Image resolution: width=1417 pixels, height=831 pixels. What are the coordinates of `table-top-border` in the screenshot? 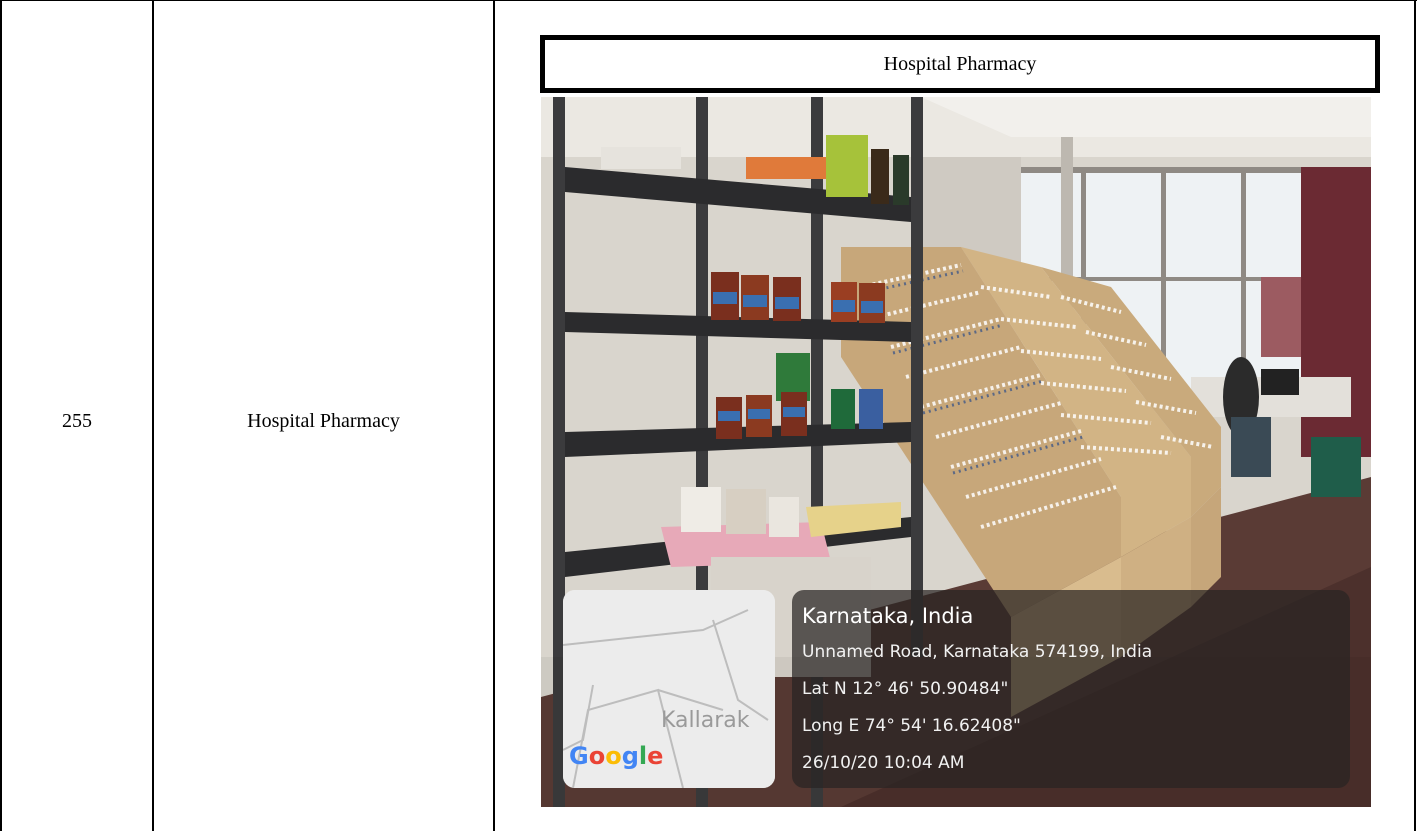 It's located at (708, 0).